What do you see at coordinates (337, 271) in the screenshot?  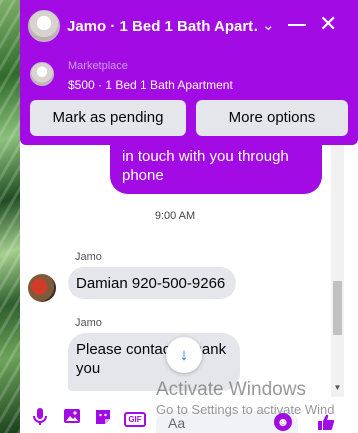 I see `scrollbar: ▼` at bounding box center [337, 271].